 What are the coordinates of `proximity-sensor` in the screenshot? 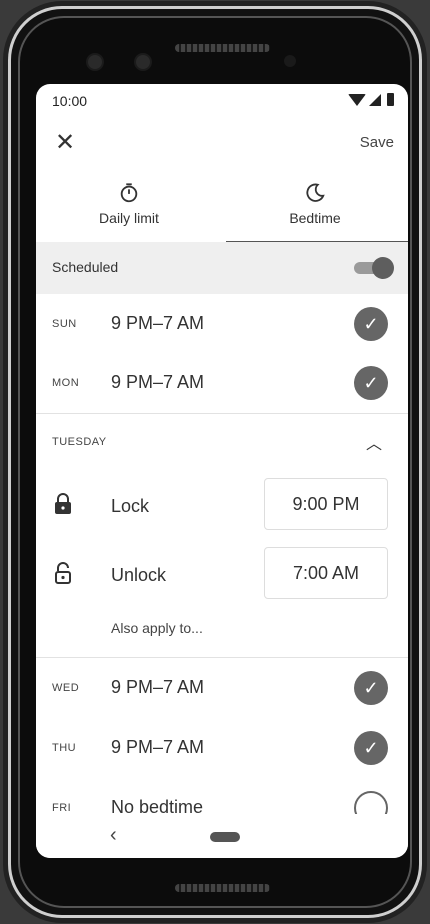 It's located at (290, 61).